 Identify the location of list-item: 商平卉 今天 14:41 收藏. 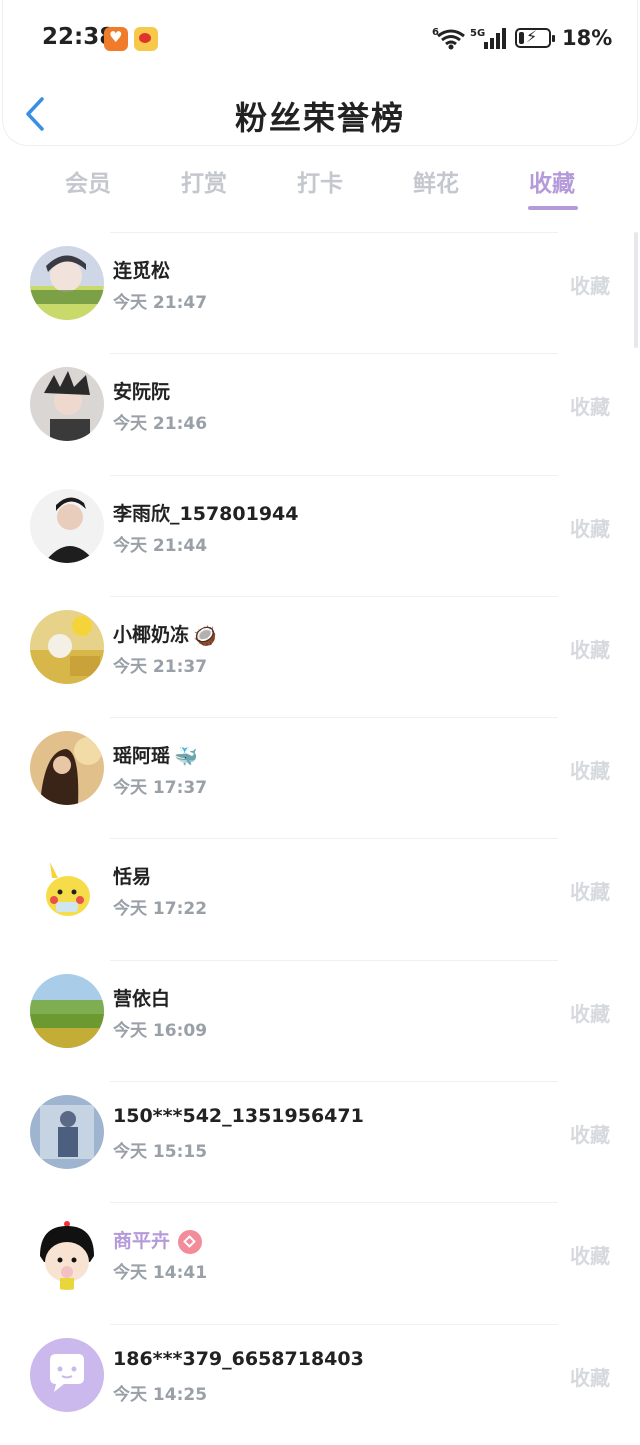
(320, 1262).